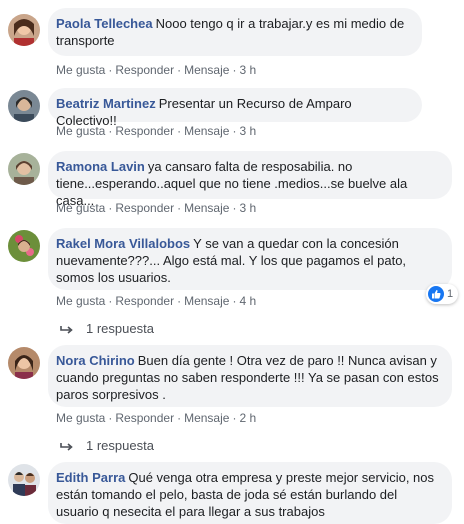  I want to click on timestamp: 4 h, so click(247, 301).